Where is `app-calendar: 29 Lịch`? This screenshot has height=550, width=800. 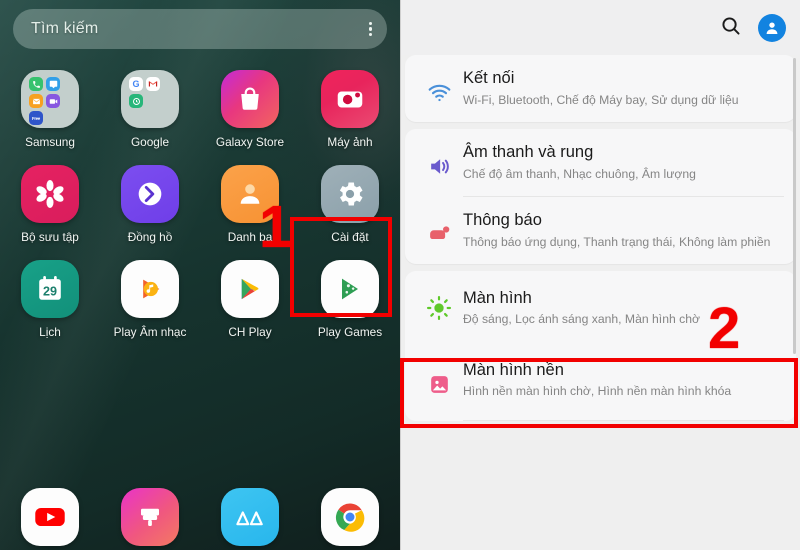 app-calendar: 29 Lịch is located at coordinates (50, 295).